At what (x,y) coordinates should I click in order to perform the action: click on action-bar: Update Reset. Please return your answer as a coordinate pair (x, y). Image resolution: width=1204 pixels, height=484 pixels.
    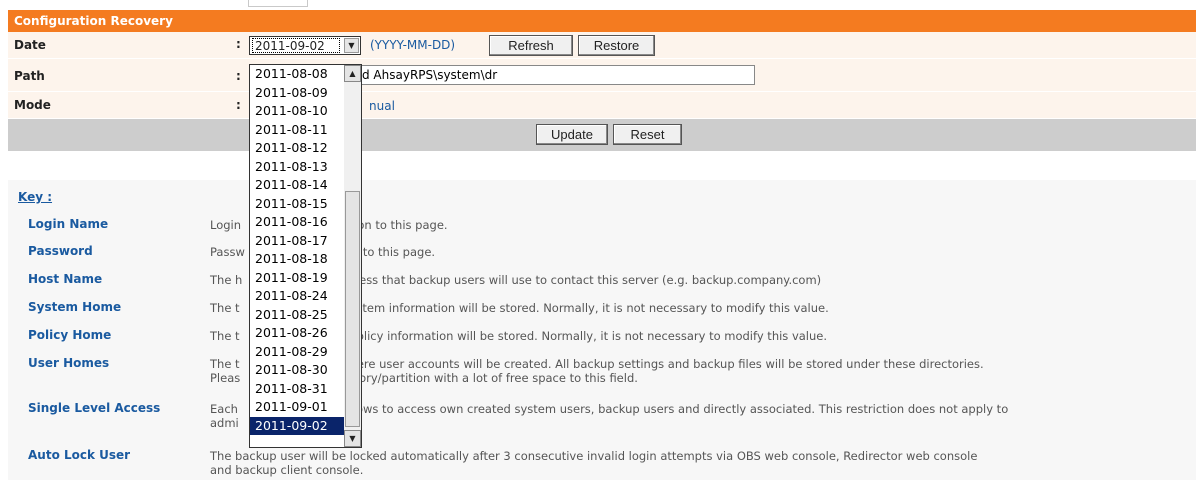
    Looking at the image, I should click on (602, 135).